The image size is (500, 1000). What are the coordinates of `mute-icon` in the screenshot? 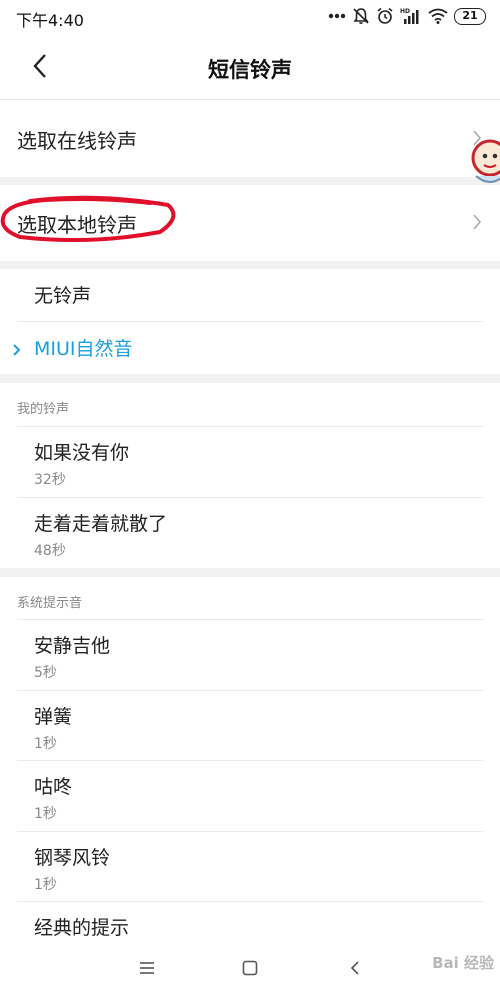 It's located at (361, 16).